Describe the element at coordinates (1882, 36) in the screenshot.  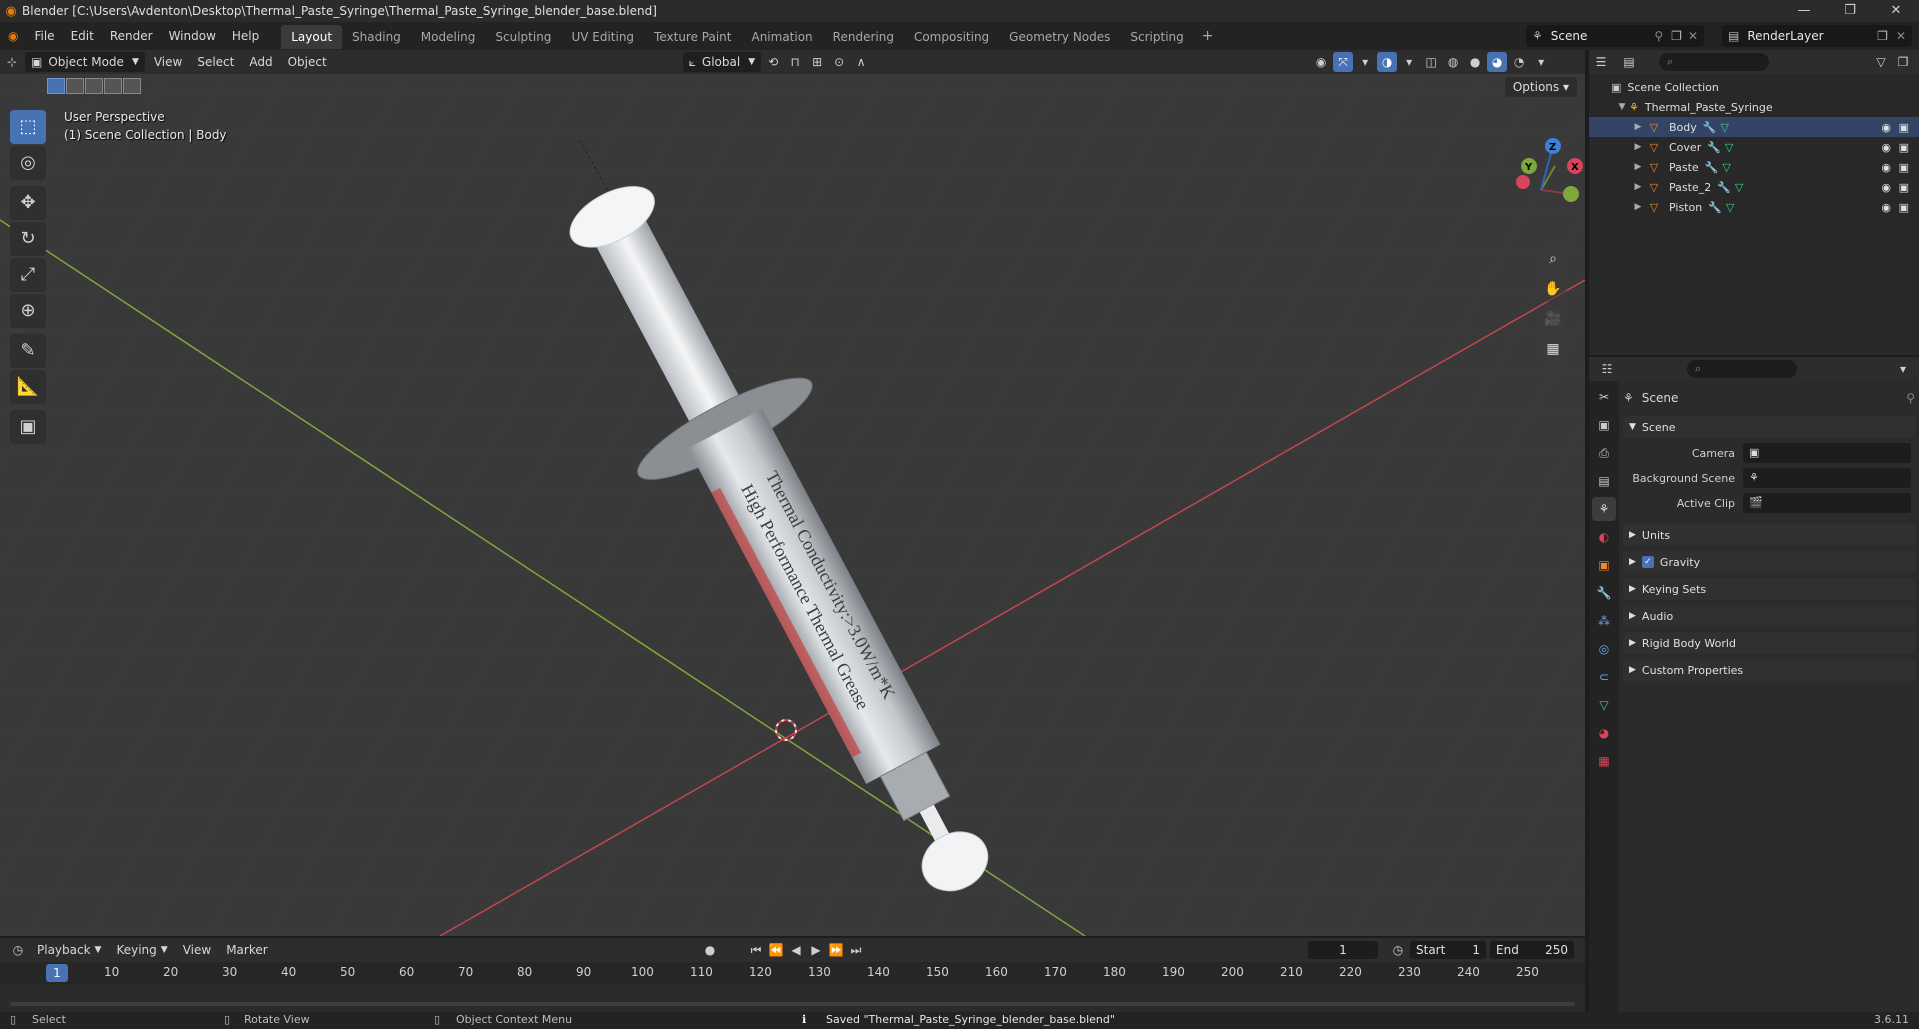
I see `new-view-layer-icon: ❐` at that location.